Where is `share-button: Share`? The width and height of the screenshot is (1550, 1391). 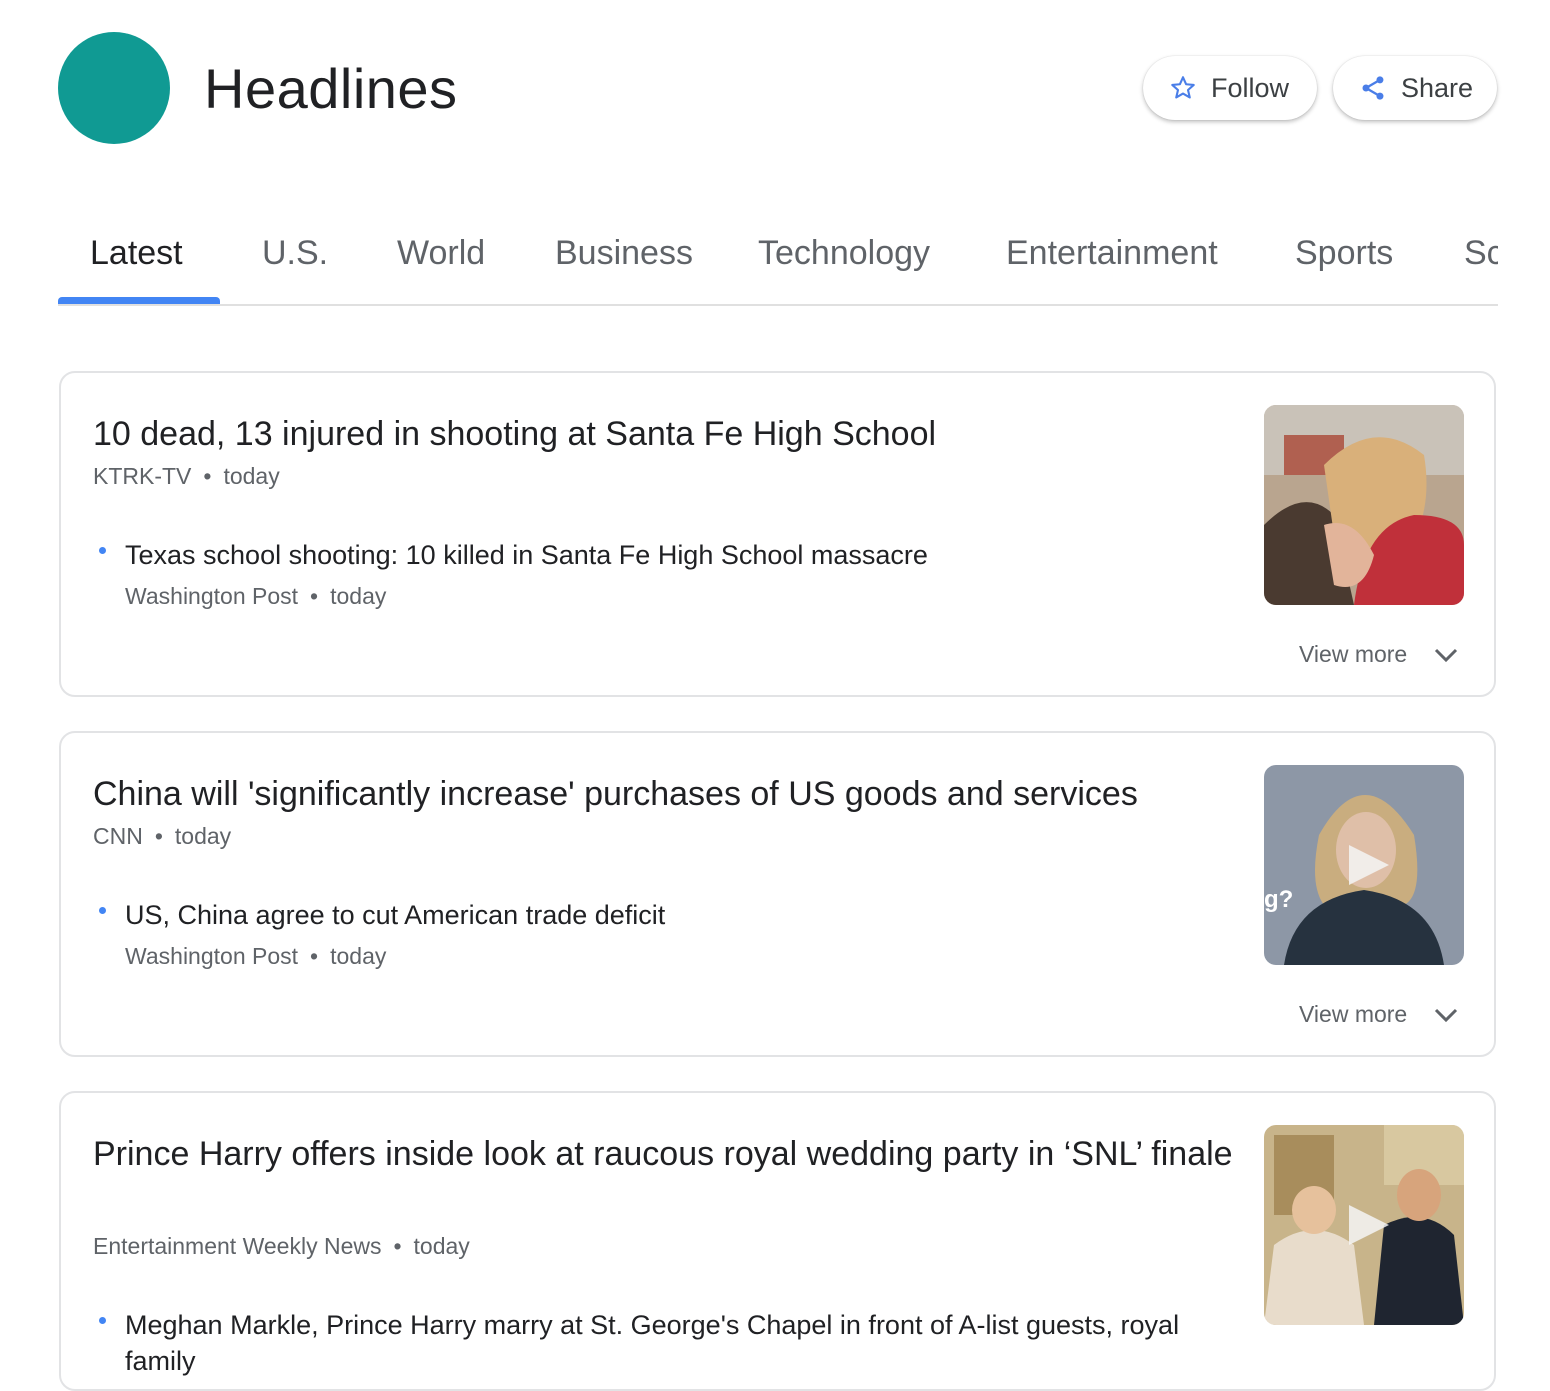
share-button: Share is located at coordinates (1415, 88).